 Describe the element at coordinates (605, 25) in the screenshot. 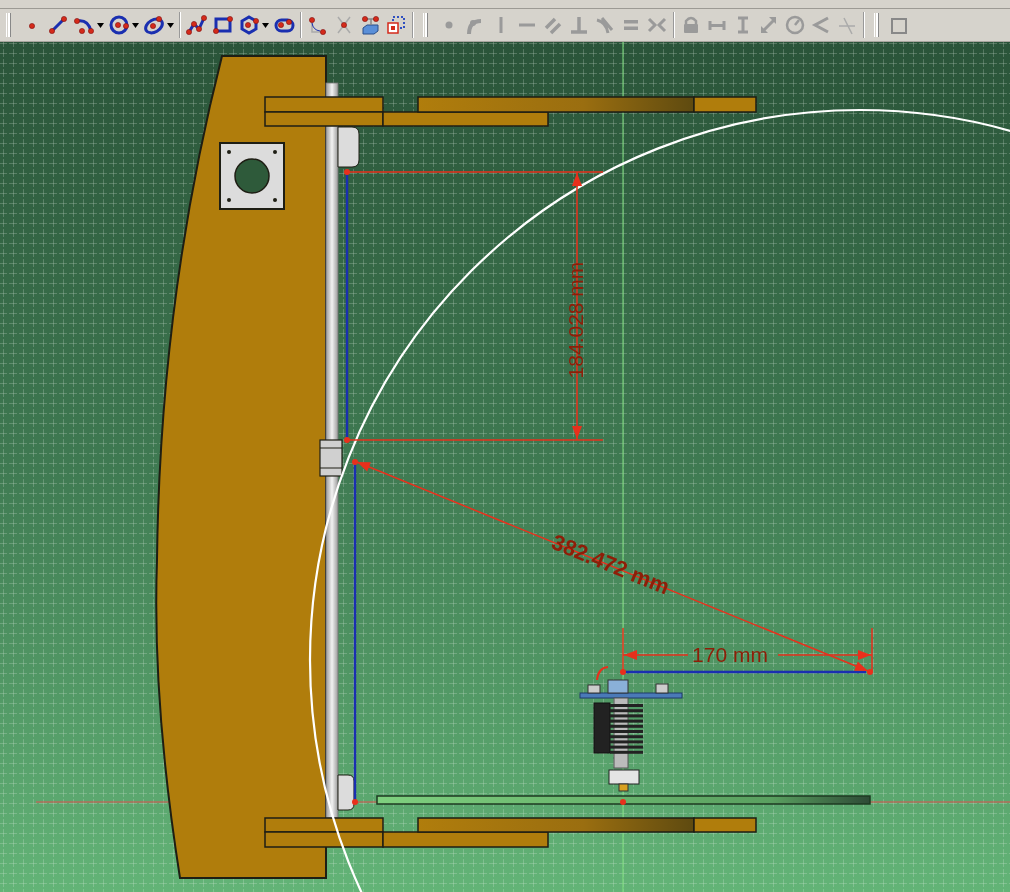

I see `tangent-icon` at that location.